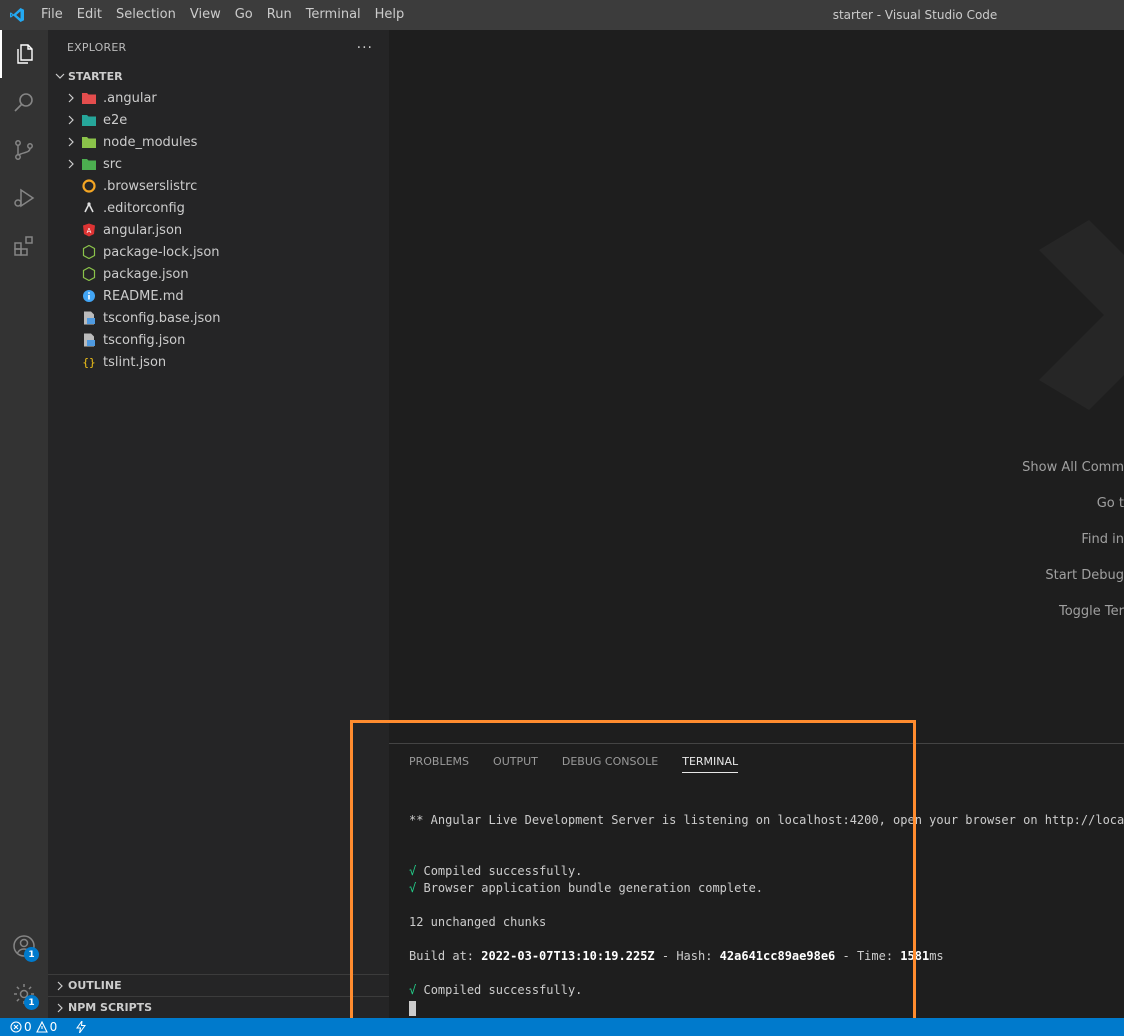 This screenshot has height=1036, width=1124. Describe the element at coordinates (110, 1007) in the screenshot. I see `npm-scripts-label: NPM SCRIPTS` at that location.